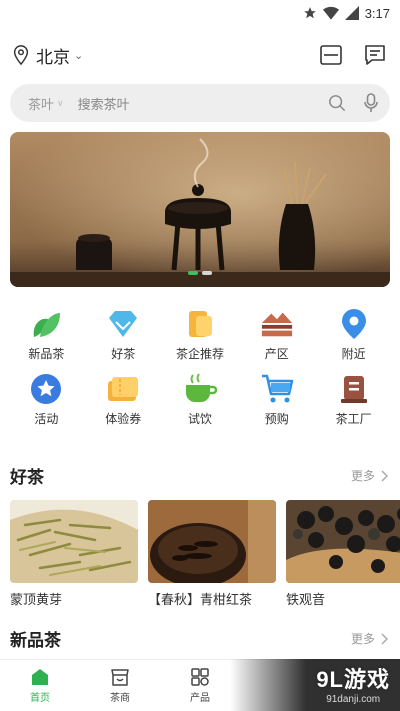 This screenshot has height=711, width=400. Describe the element at coordinates (375, 55) in the screenshot. I see `message-icon` at that location.